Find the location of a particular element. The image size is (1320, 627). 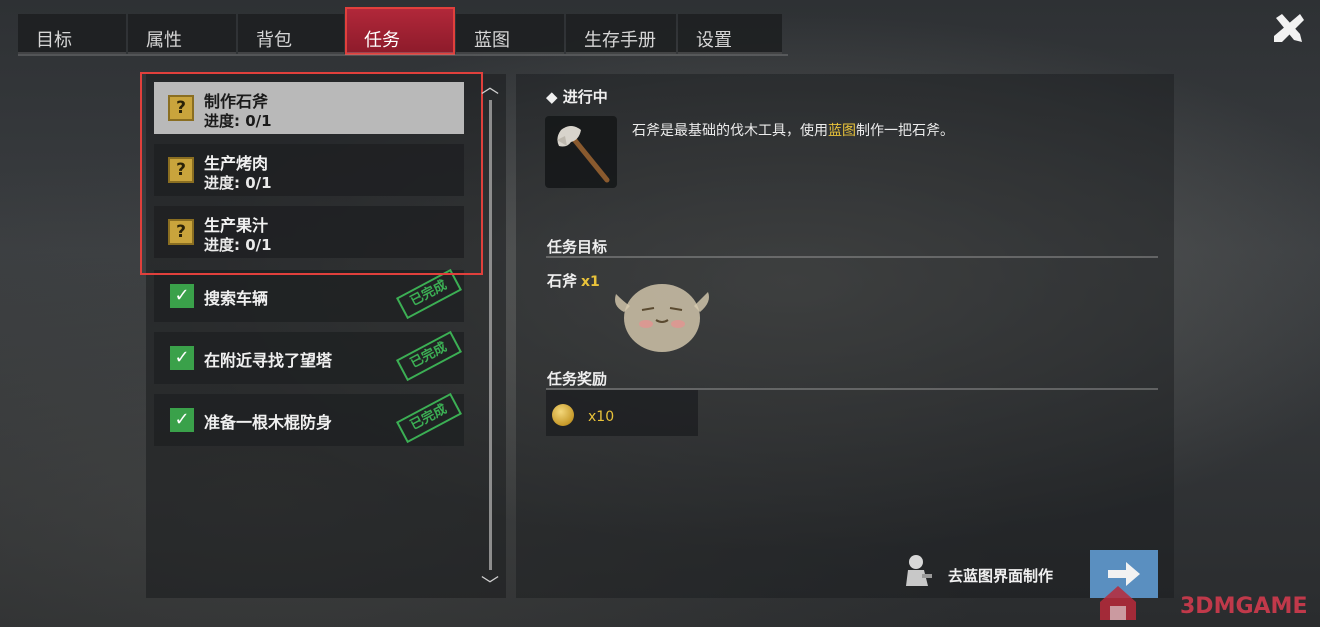

tab-survival-manual: 生存手册 is located at coordinates (621, 34).